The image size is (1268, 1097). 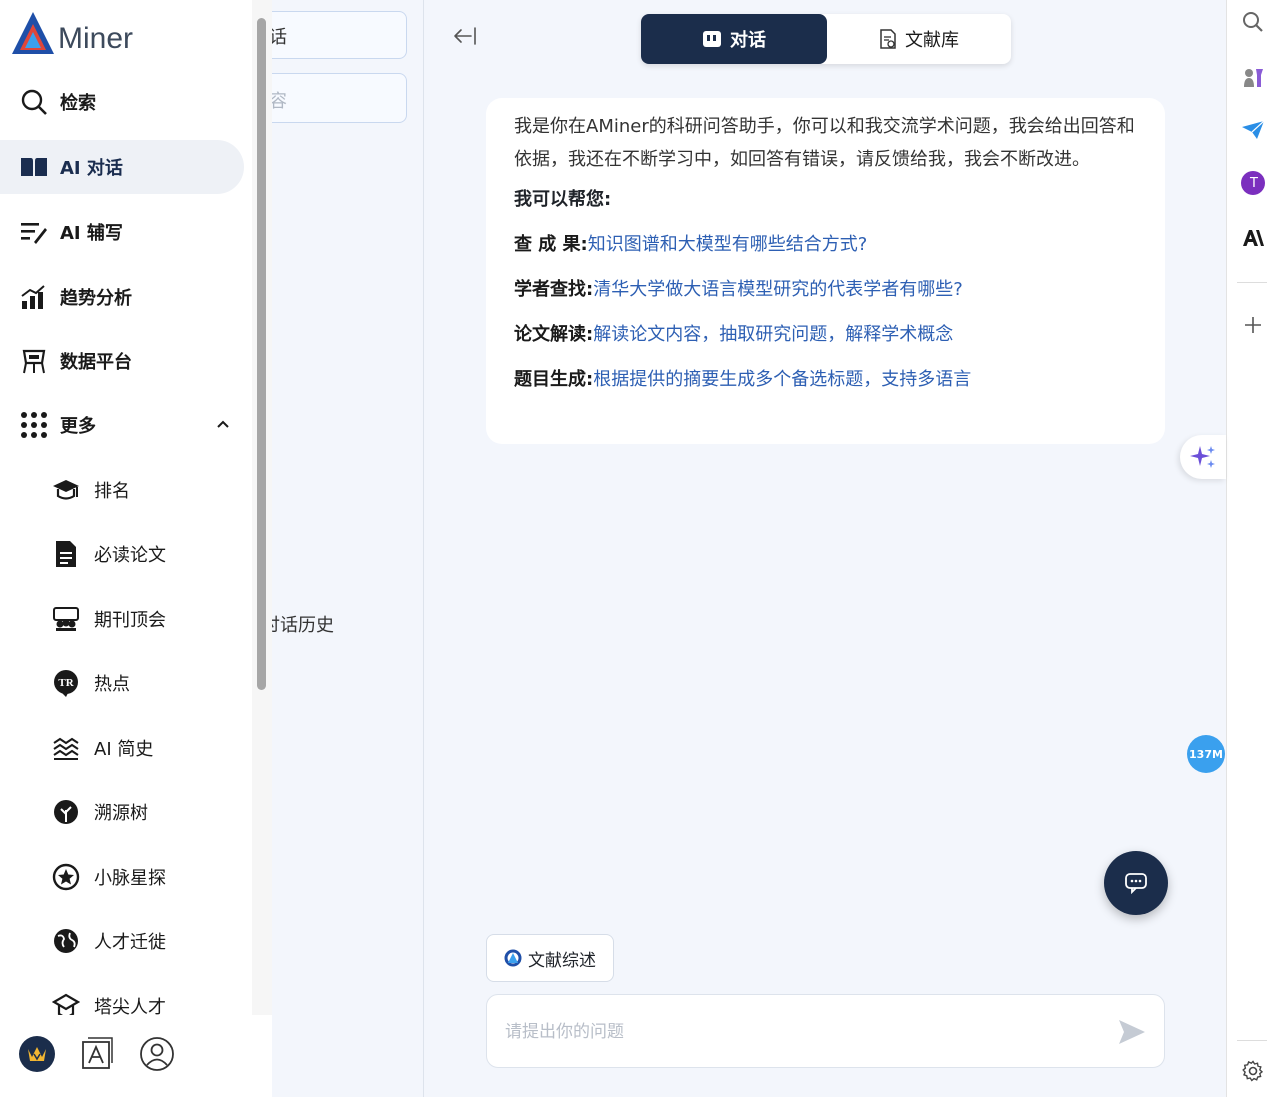 I want to click on chat-bubble-icon, so click(x=1136, y=883).